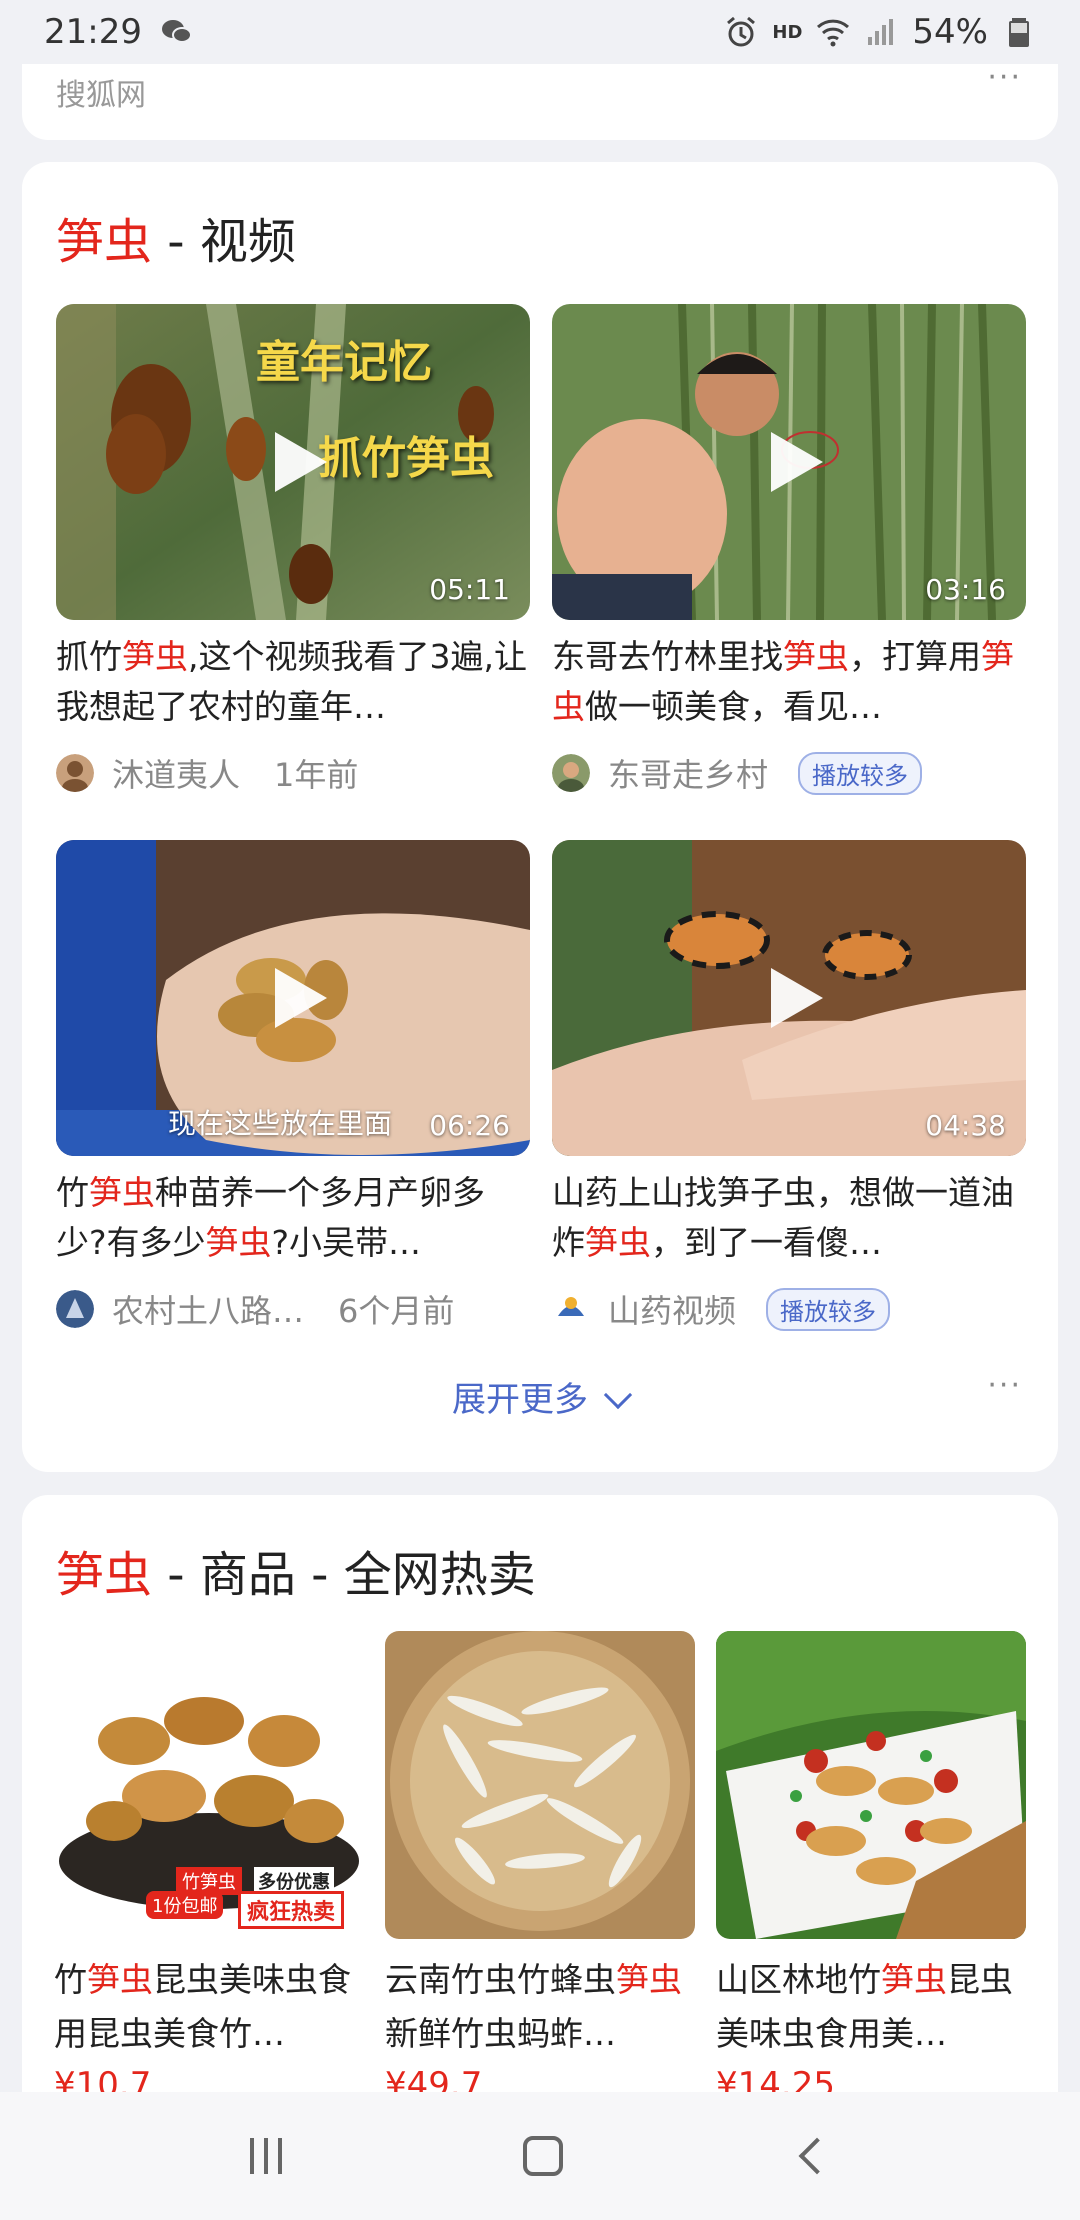 This screenshot has width=1080, height=2220. Describe the element at coordinates (540, 32) in the screenshot. I see `status-bar: 21:29 HD 54%` at that location.